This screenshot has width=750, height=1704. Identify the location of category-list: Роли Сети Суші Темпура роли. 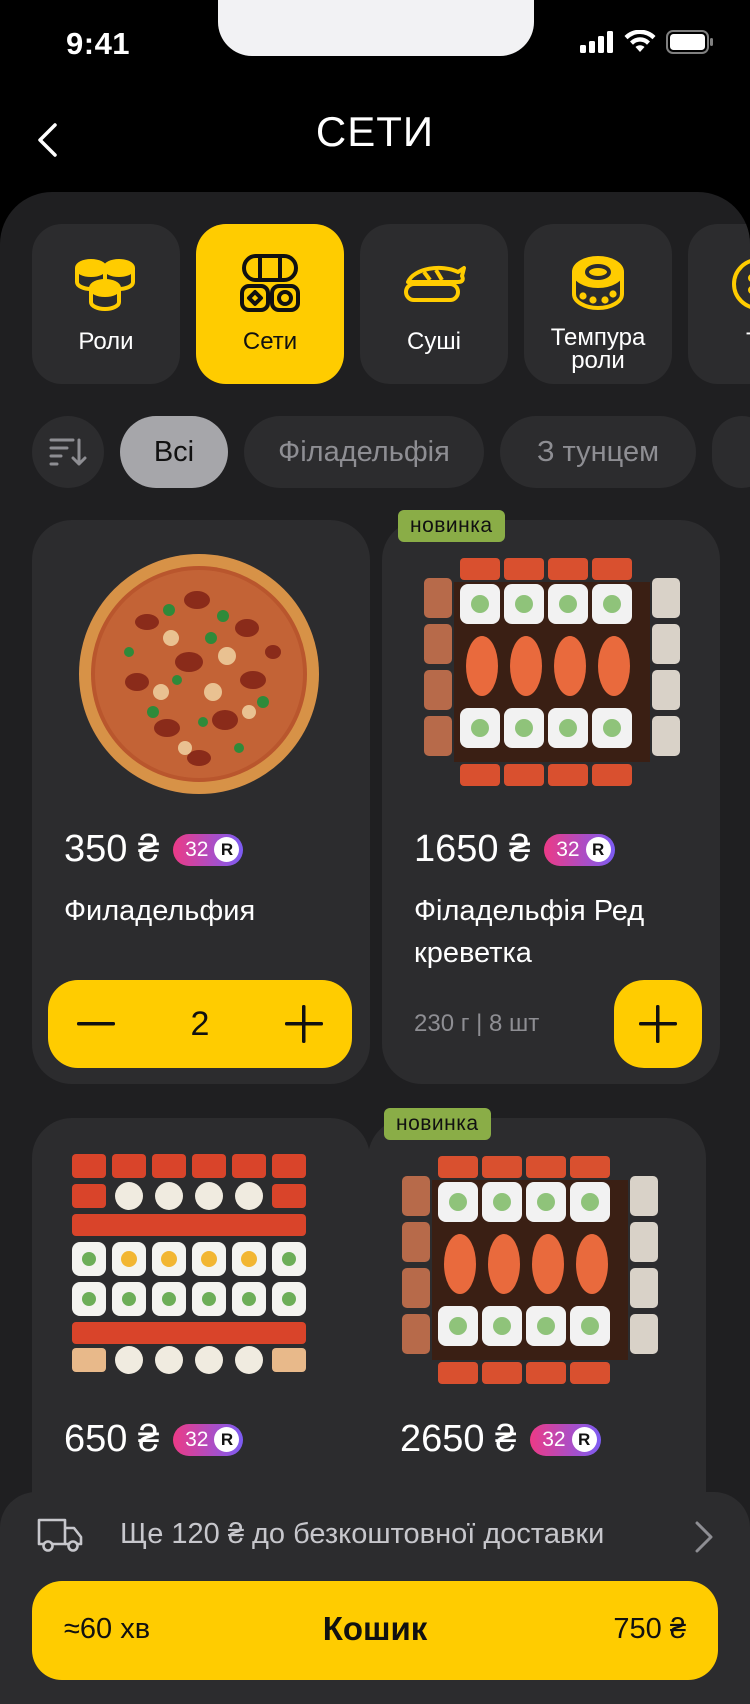
(391, 304).